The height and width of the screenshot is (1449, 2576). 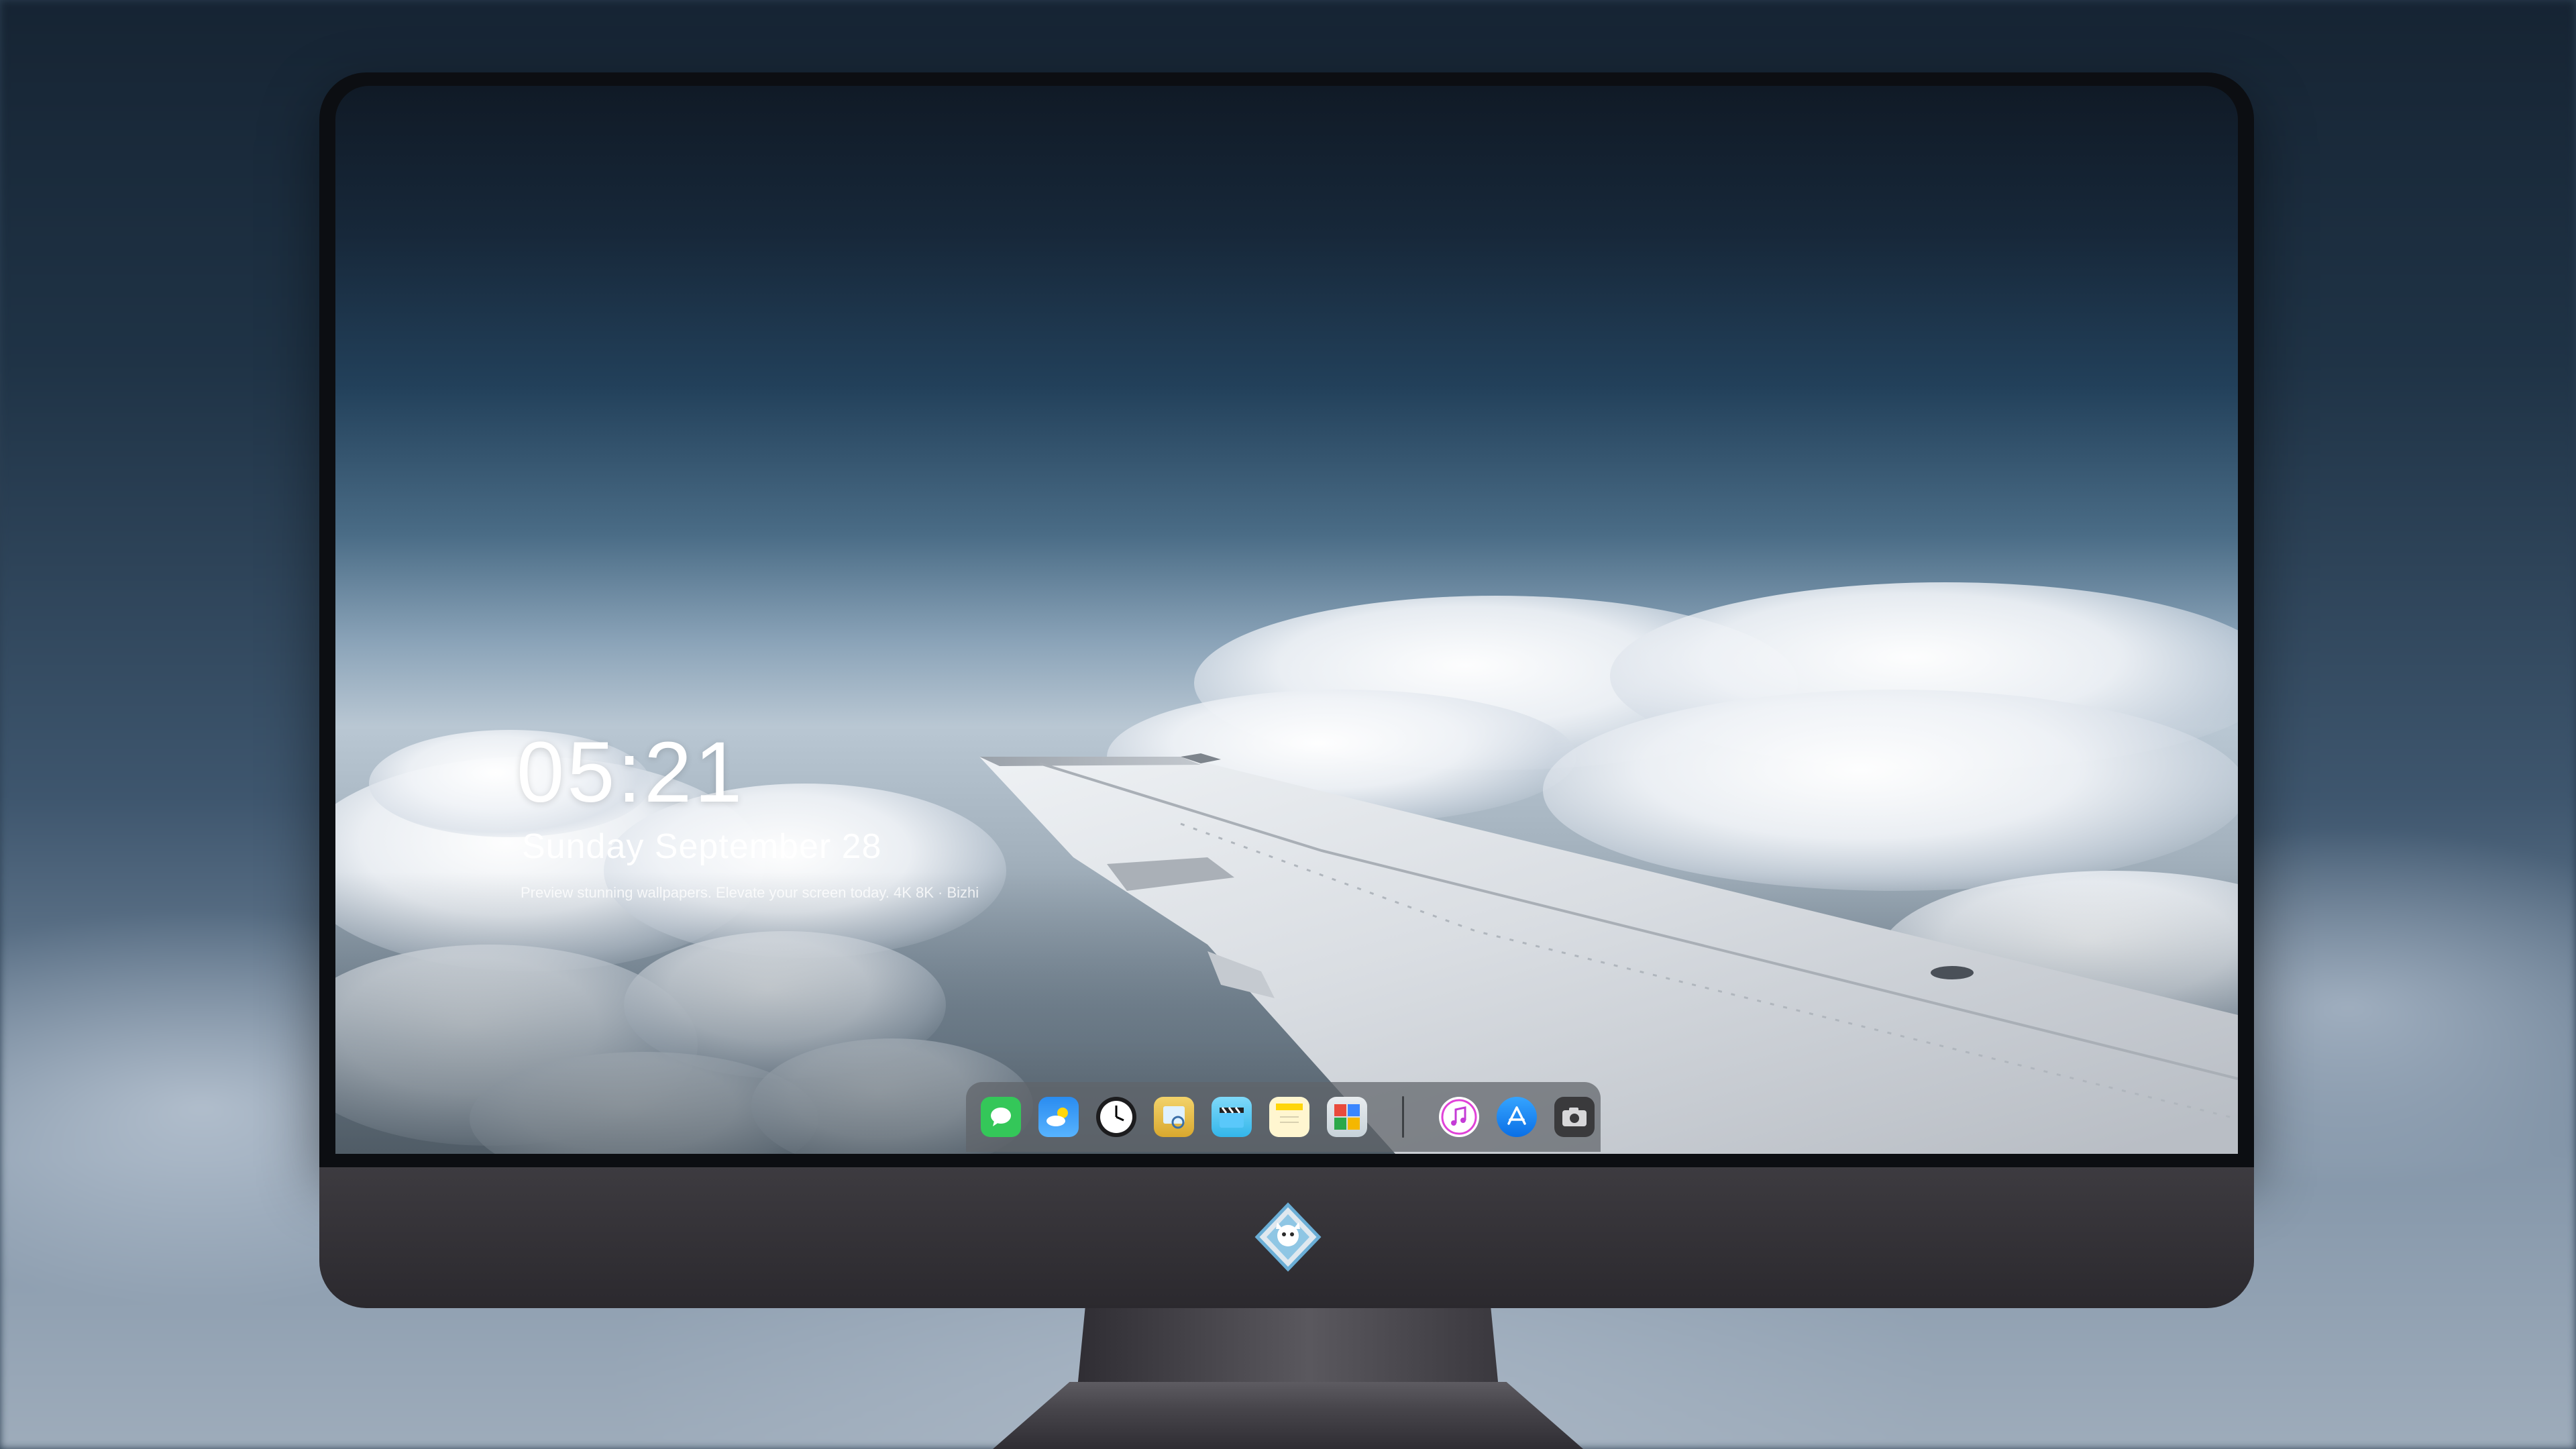 What do you see at coordinates (1001, 1117) in the screenshot?
I see `messages-icon` at bounding box center [1001, 1117].